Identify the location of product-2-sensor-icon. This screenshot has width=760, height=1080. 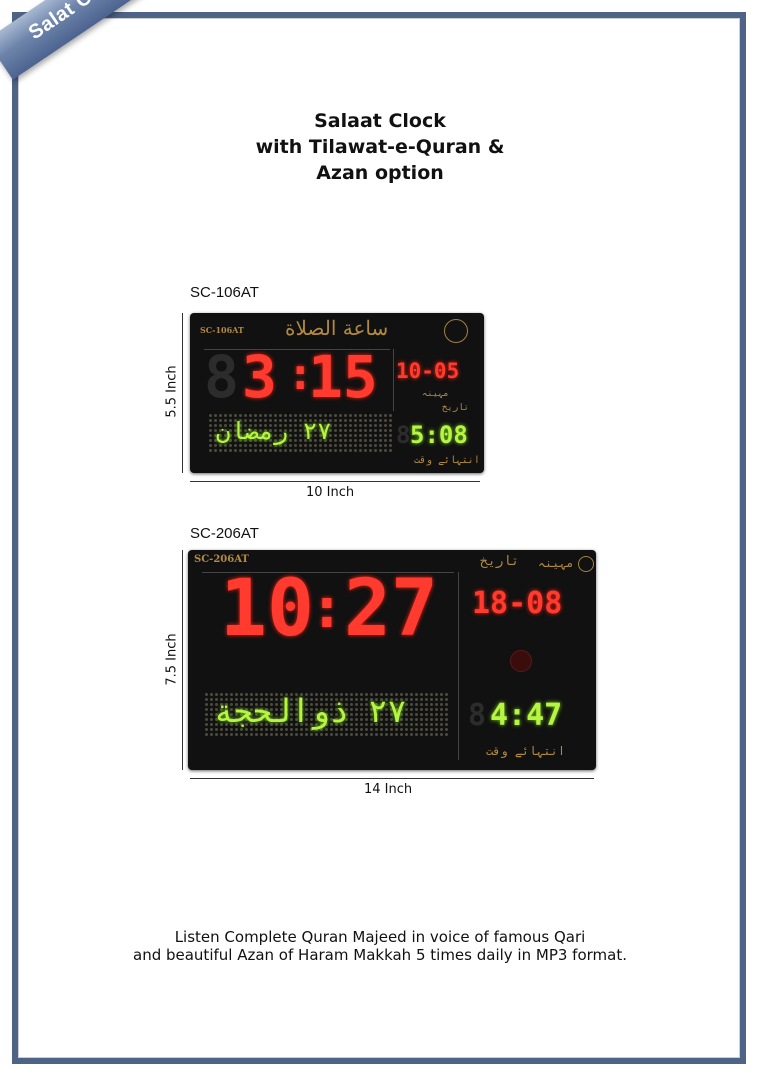
(521, 661).